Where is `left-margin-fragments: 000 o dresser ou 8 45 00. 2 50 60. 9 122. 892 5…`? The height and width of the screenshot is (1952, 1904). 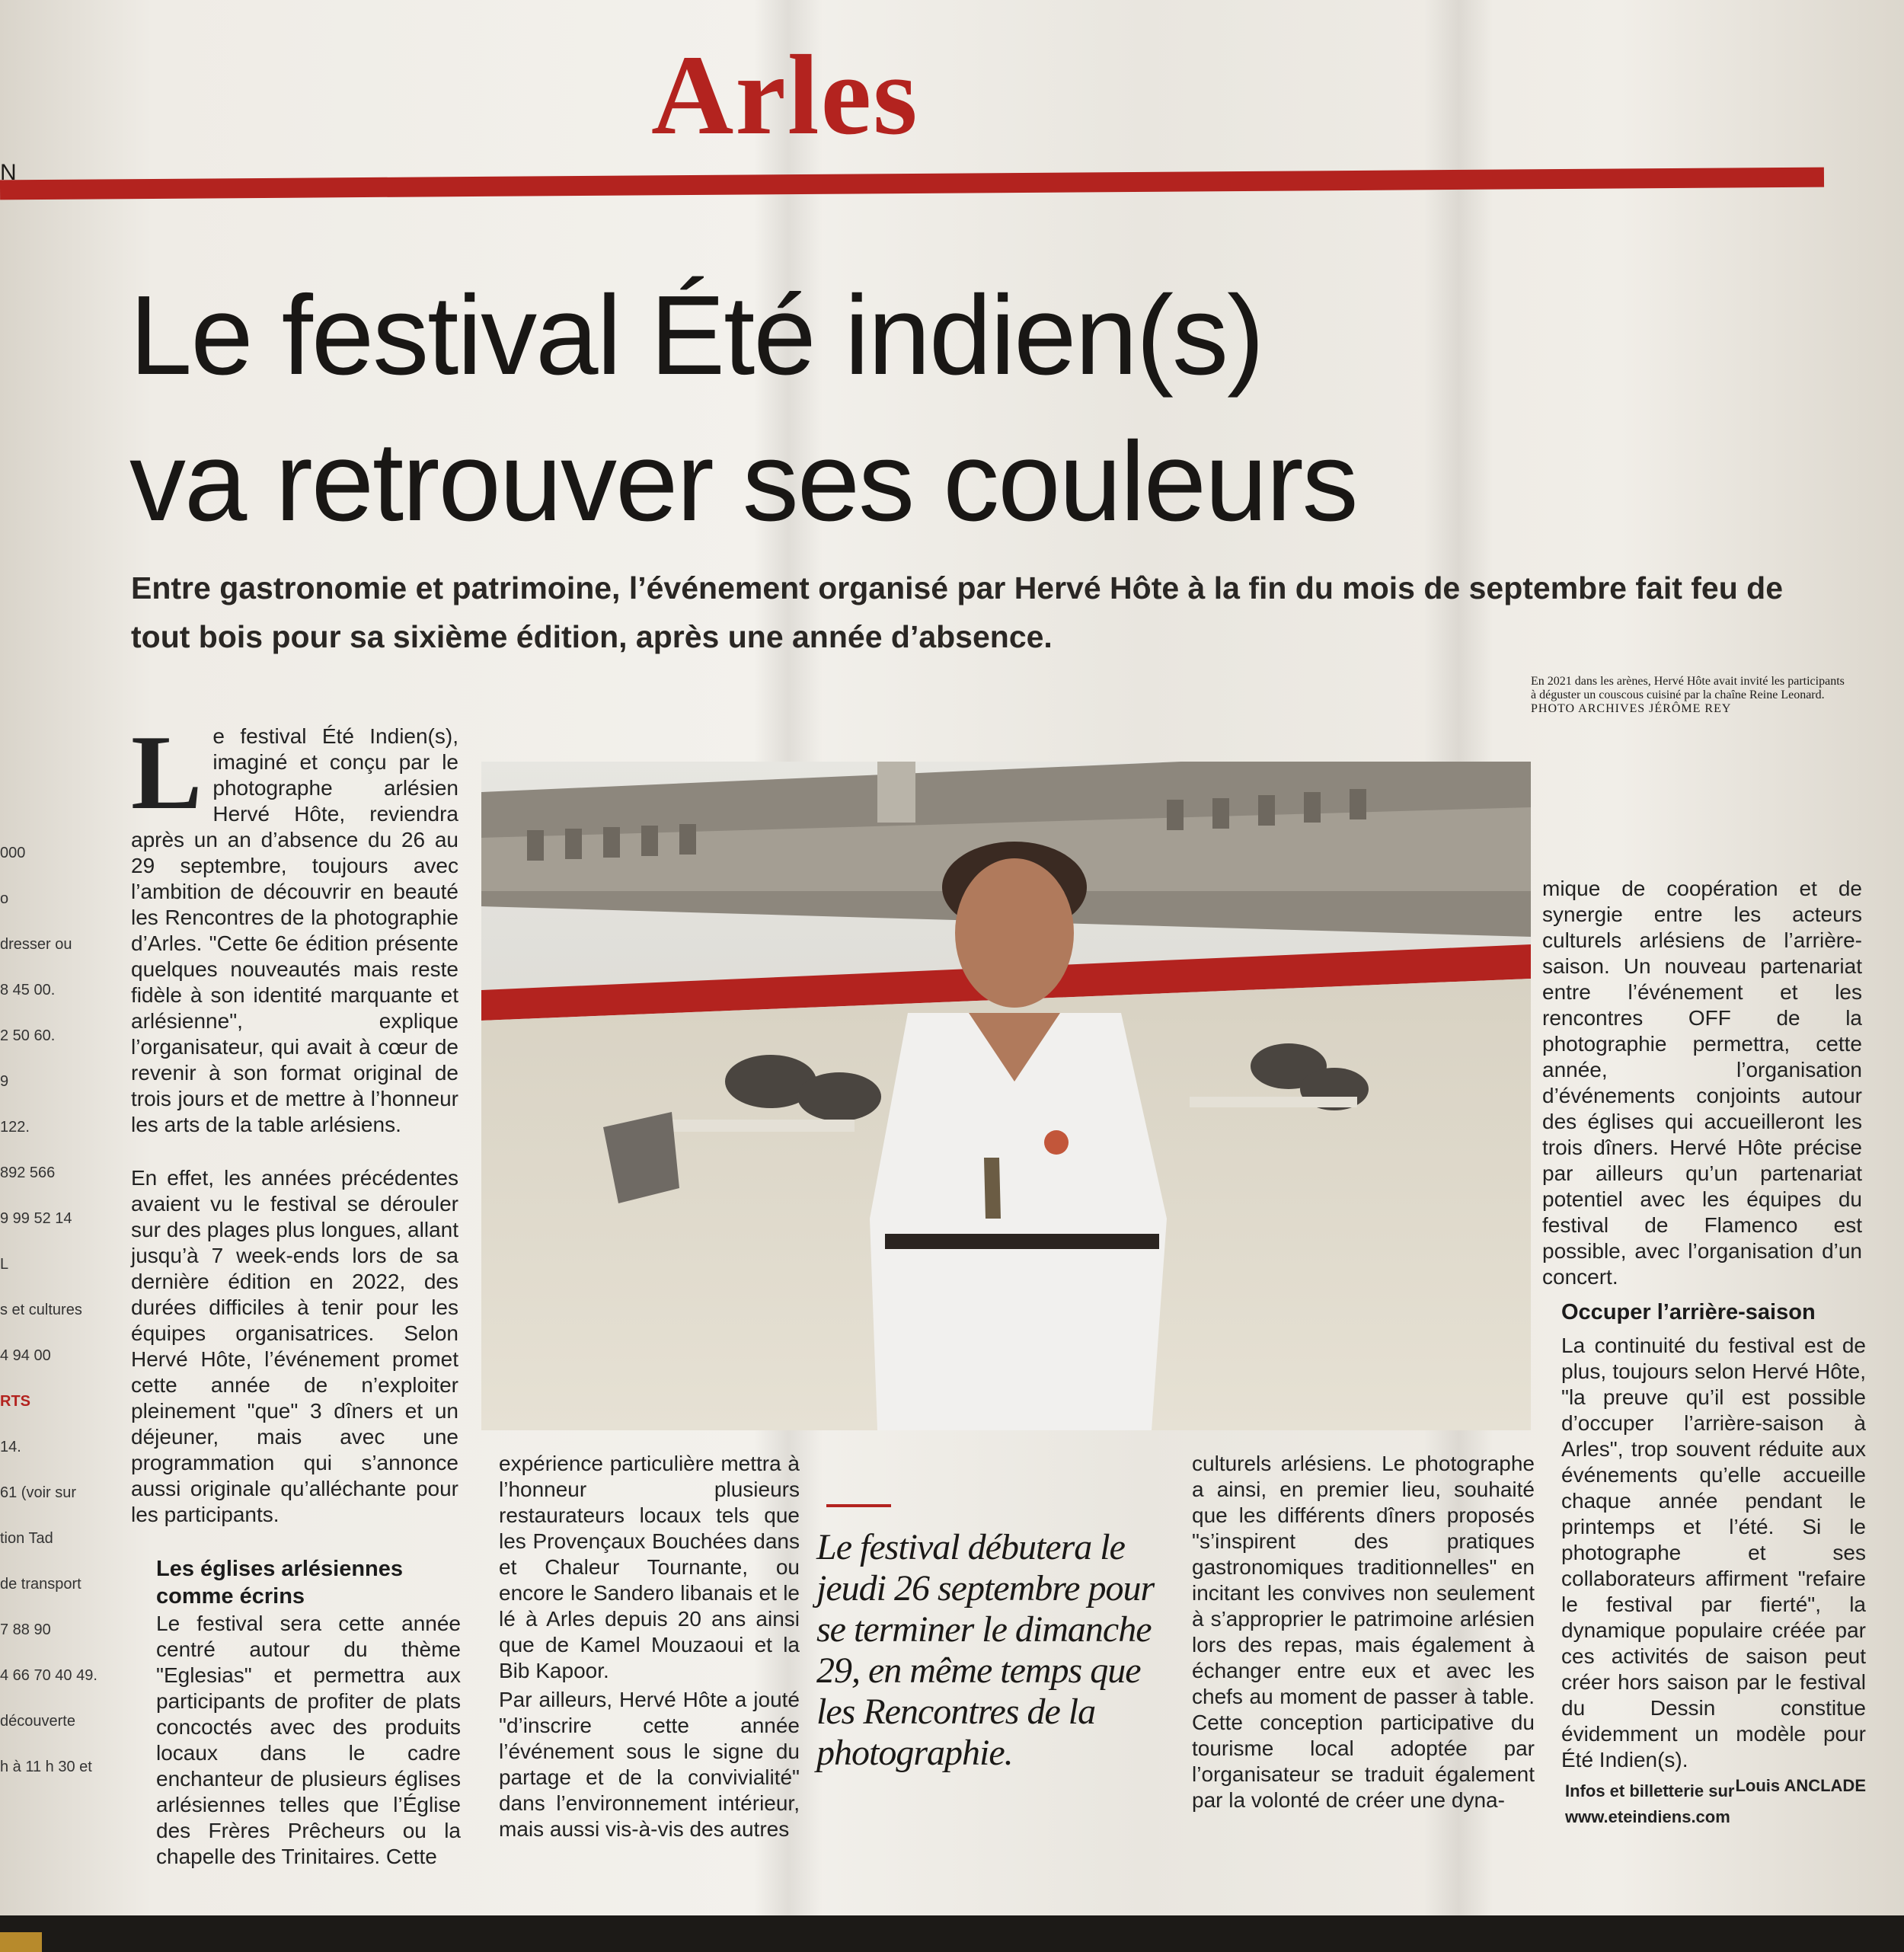
left-margin-fragments: 000 o dresser ou 8 45 00. 2 50 60. 9 122. 892 5… is located at coordinates (57, 1310).